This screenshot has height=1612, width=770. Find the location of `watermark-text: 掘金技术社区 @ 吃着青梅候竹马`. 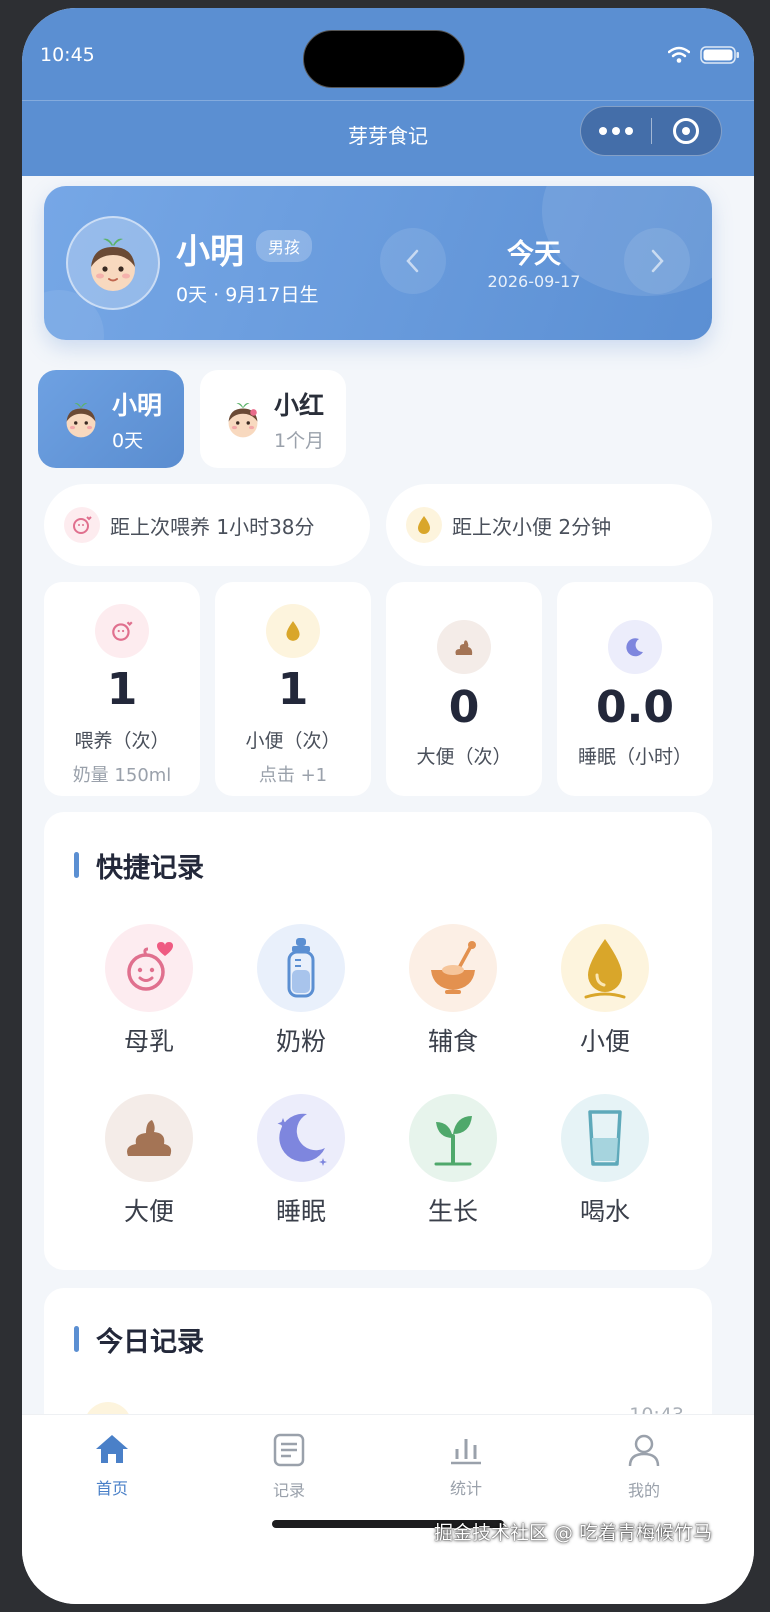

watermark-text: 掘金技术社区 @ 吃着青梅候竹马 is located at coordinates (573, 1533).